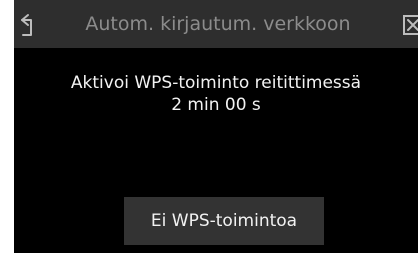 The height and width of the screenshot is (253, 418). I want to click on no-wps-button: Ei WPS-toimintoa, so click(224, 221).